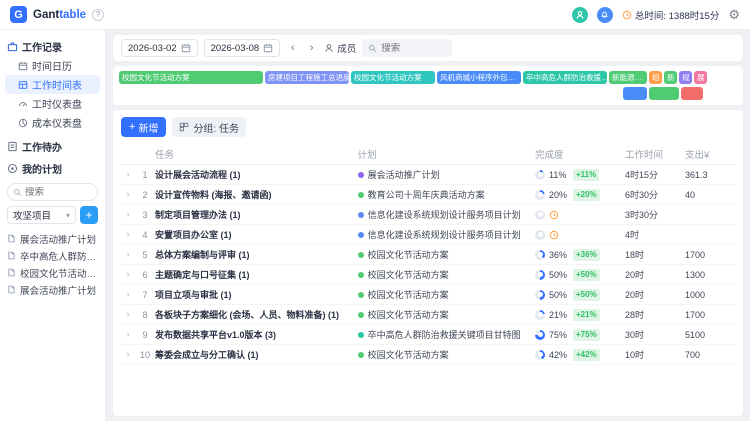 The width and height of the screenshot is (750, 421). I want to click on help-icon: ?, so click(98, 14).